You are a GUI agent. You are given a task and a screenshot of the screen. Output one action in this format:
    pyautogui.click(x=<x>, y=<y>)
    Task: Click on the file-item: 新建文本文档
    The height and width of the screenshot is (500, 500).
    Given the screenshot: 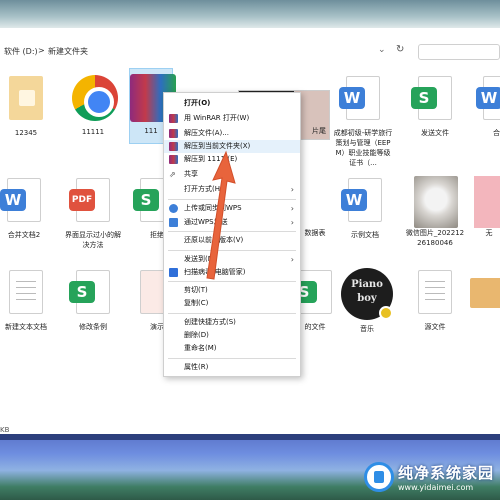 What is the action you would take?
    pyautogui.click(x=28, y=300)
    